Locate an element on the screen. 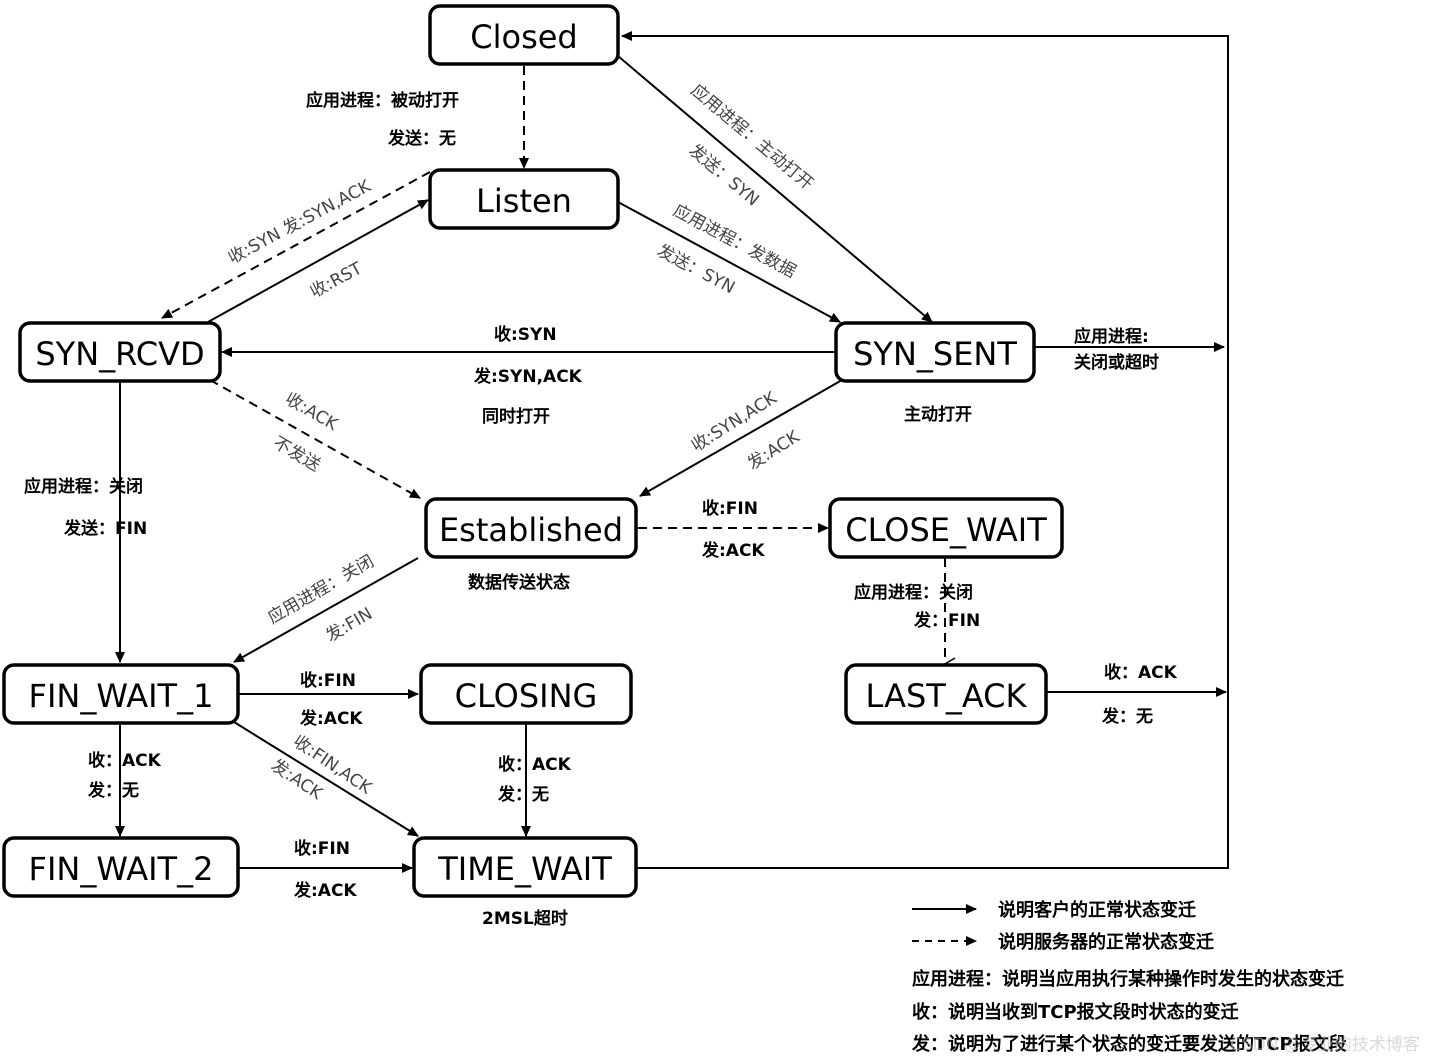 This screenshot has height=1062, width=1432. label-established-to-close-wait-1: 收:FIN is located at coordinates (730, 508).